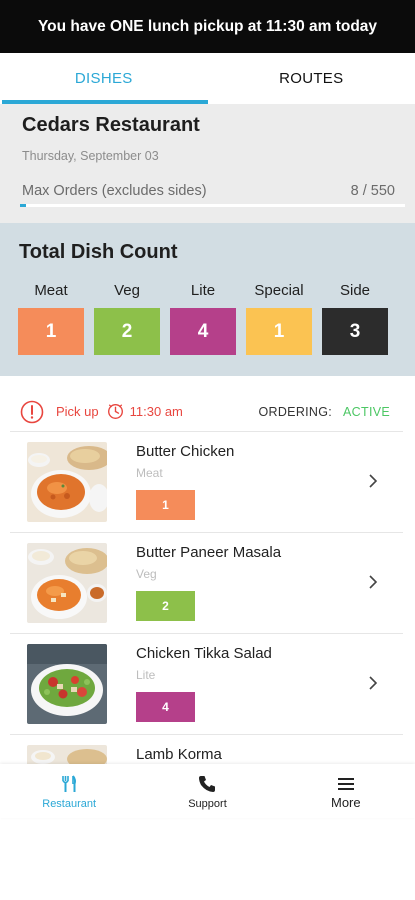 The width and height of the screenshot is (415, 900). Describe the element at coordinates (355, 290) in the screenshot. I see `category-label: Side` at that location.